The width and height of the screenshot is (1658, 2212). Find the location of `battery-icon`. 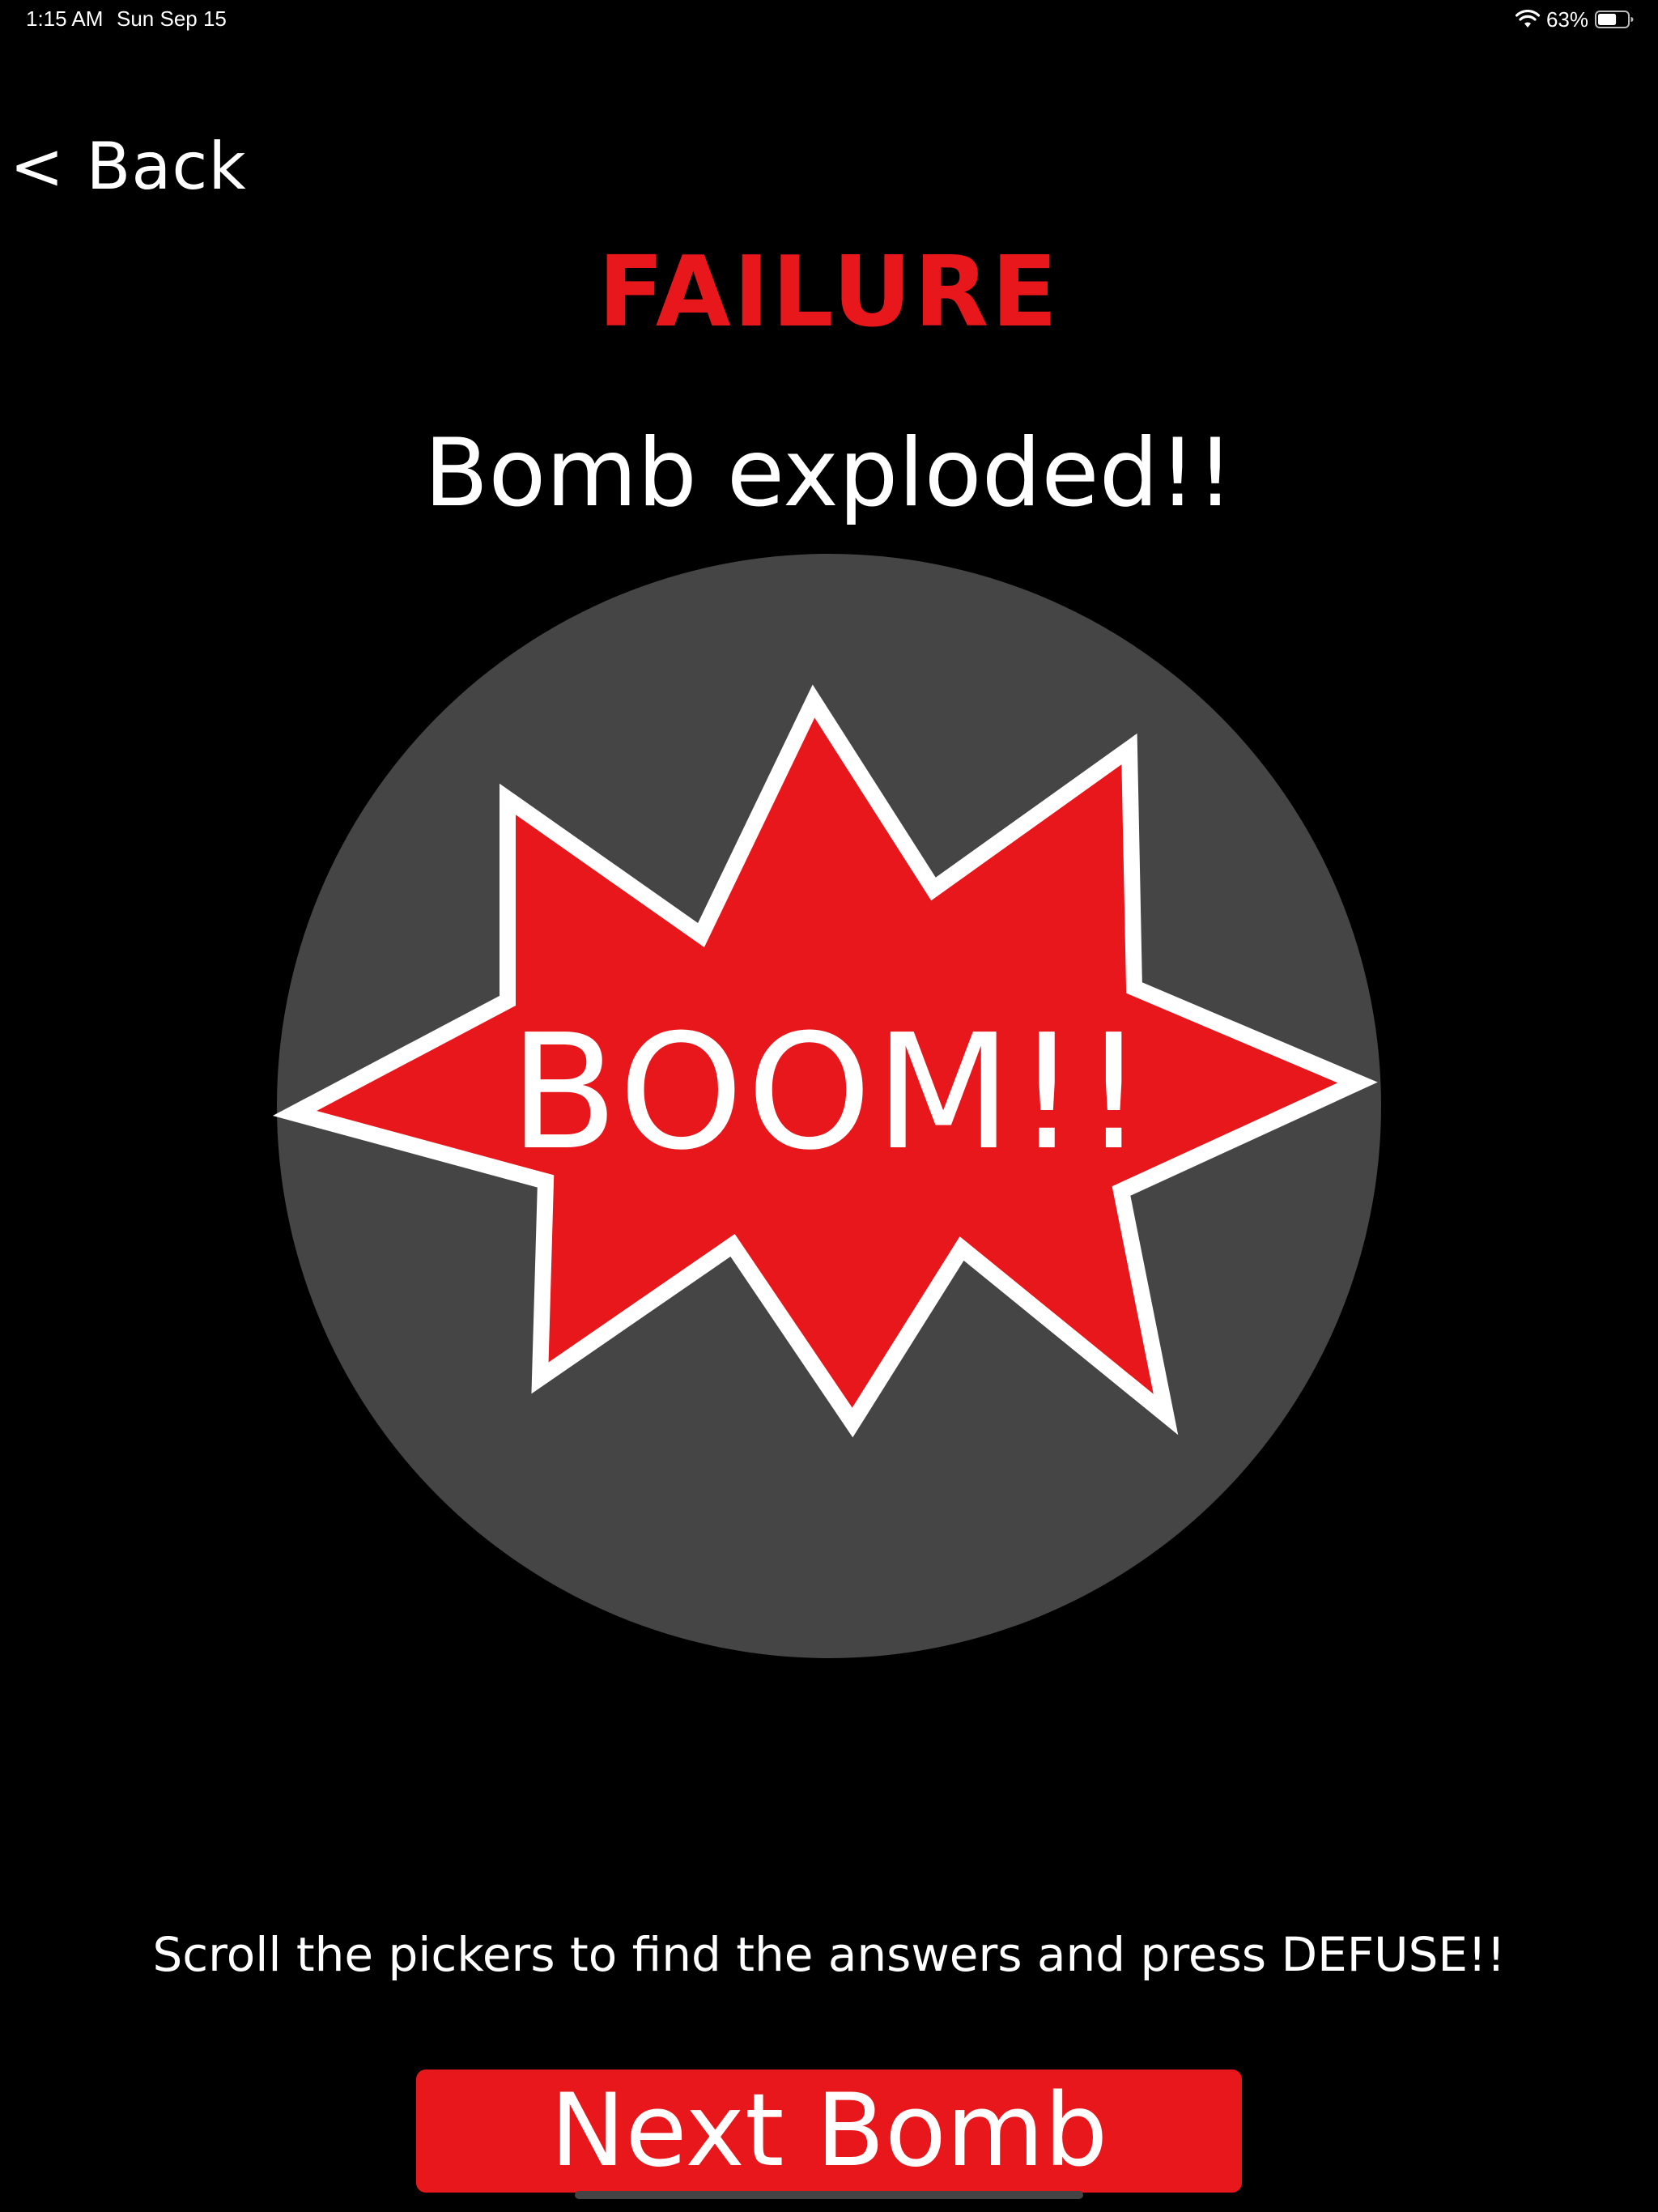

battery-icon is located at coordinates (1614, 19).